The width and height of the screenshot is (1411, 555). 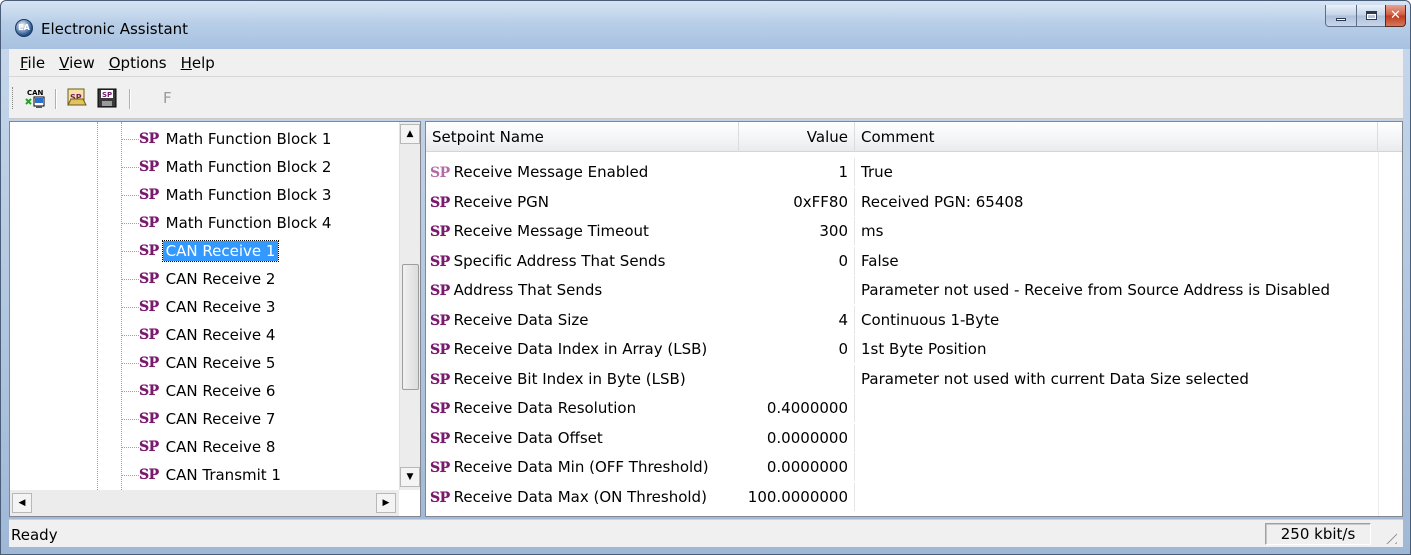 I want to click on scroll-up-button: ▲, so click(x=410, y=134).